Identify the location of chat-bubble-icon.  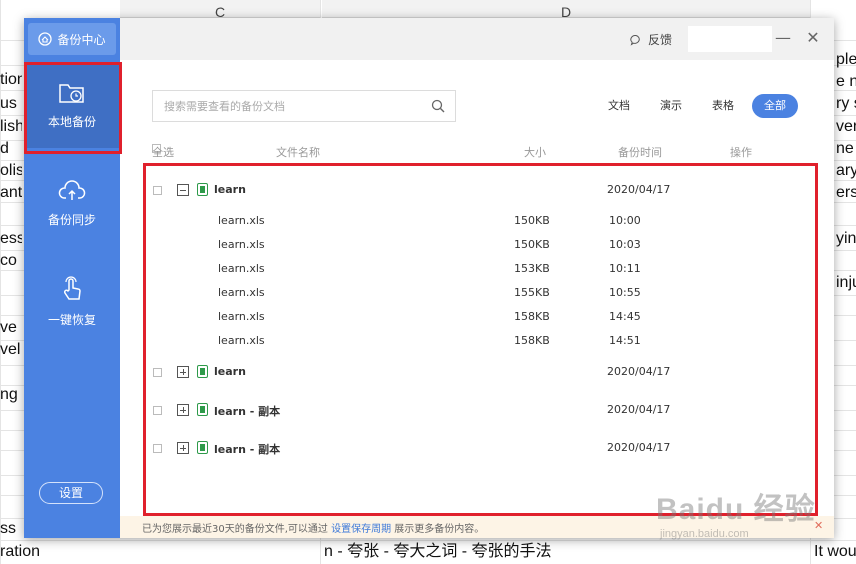
(635, 40).